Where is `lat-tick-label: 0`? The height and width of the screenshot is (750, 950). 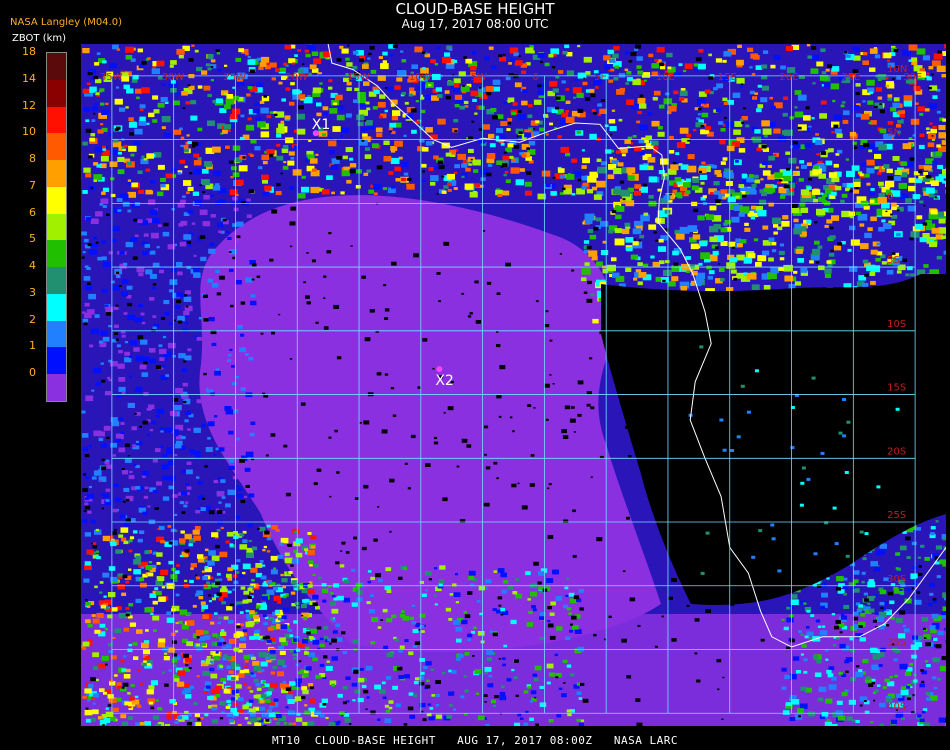 lat-tick-label: 0 is located at coordinates (890, 196).